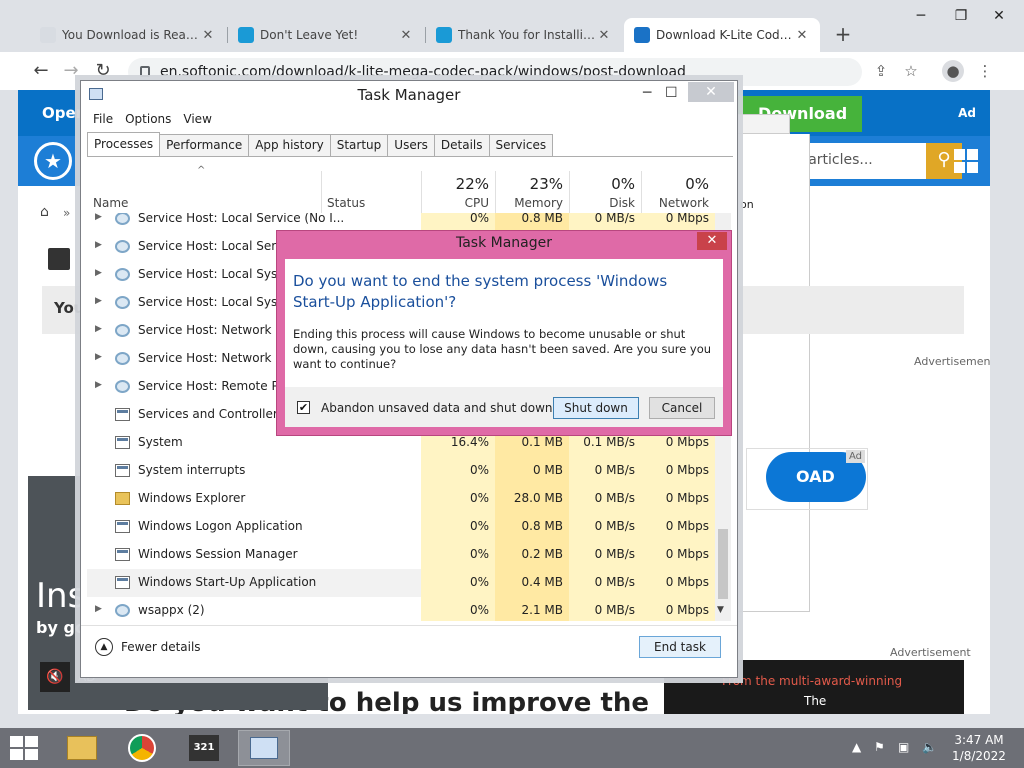 The height and width of the screenshot is (768, 1024). What do you see at coordinates (521, 145) in the screenshot?
I see `tab-services: Services` at bounding box center [521, 145].